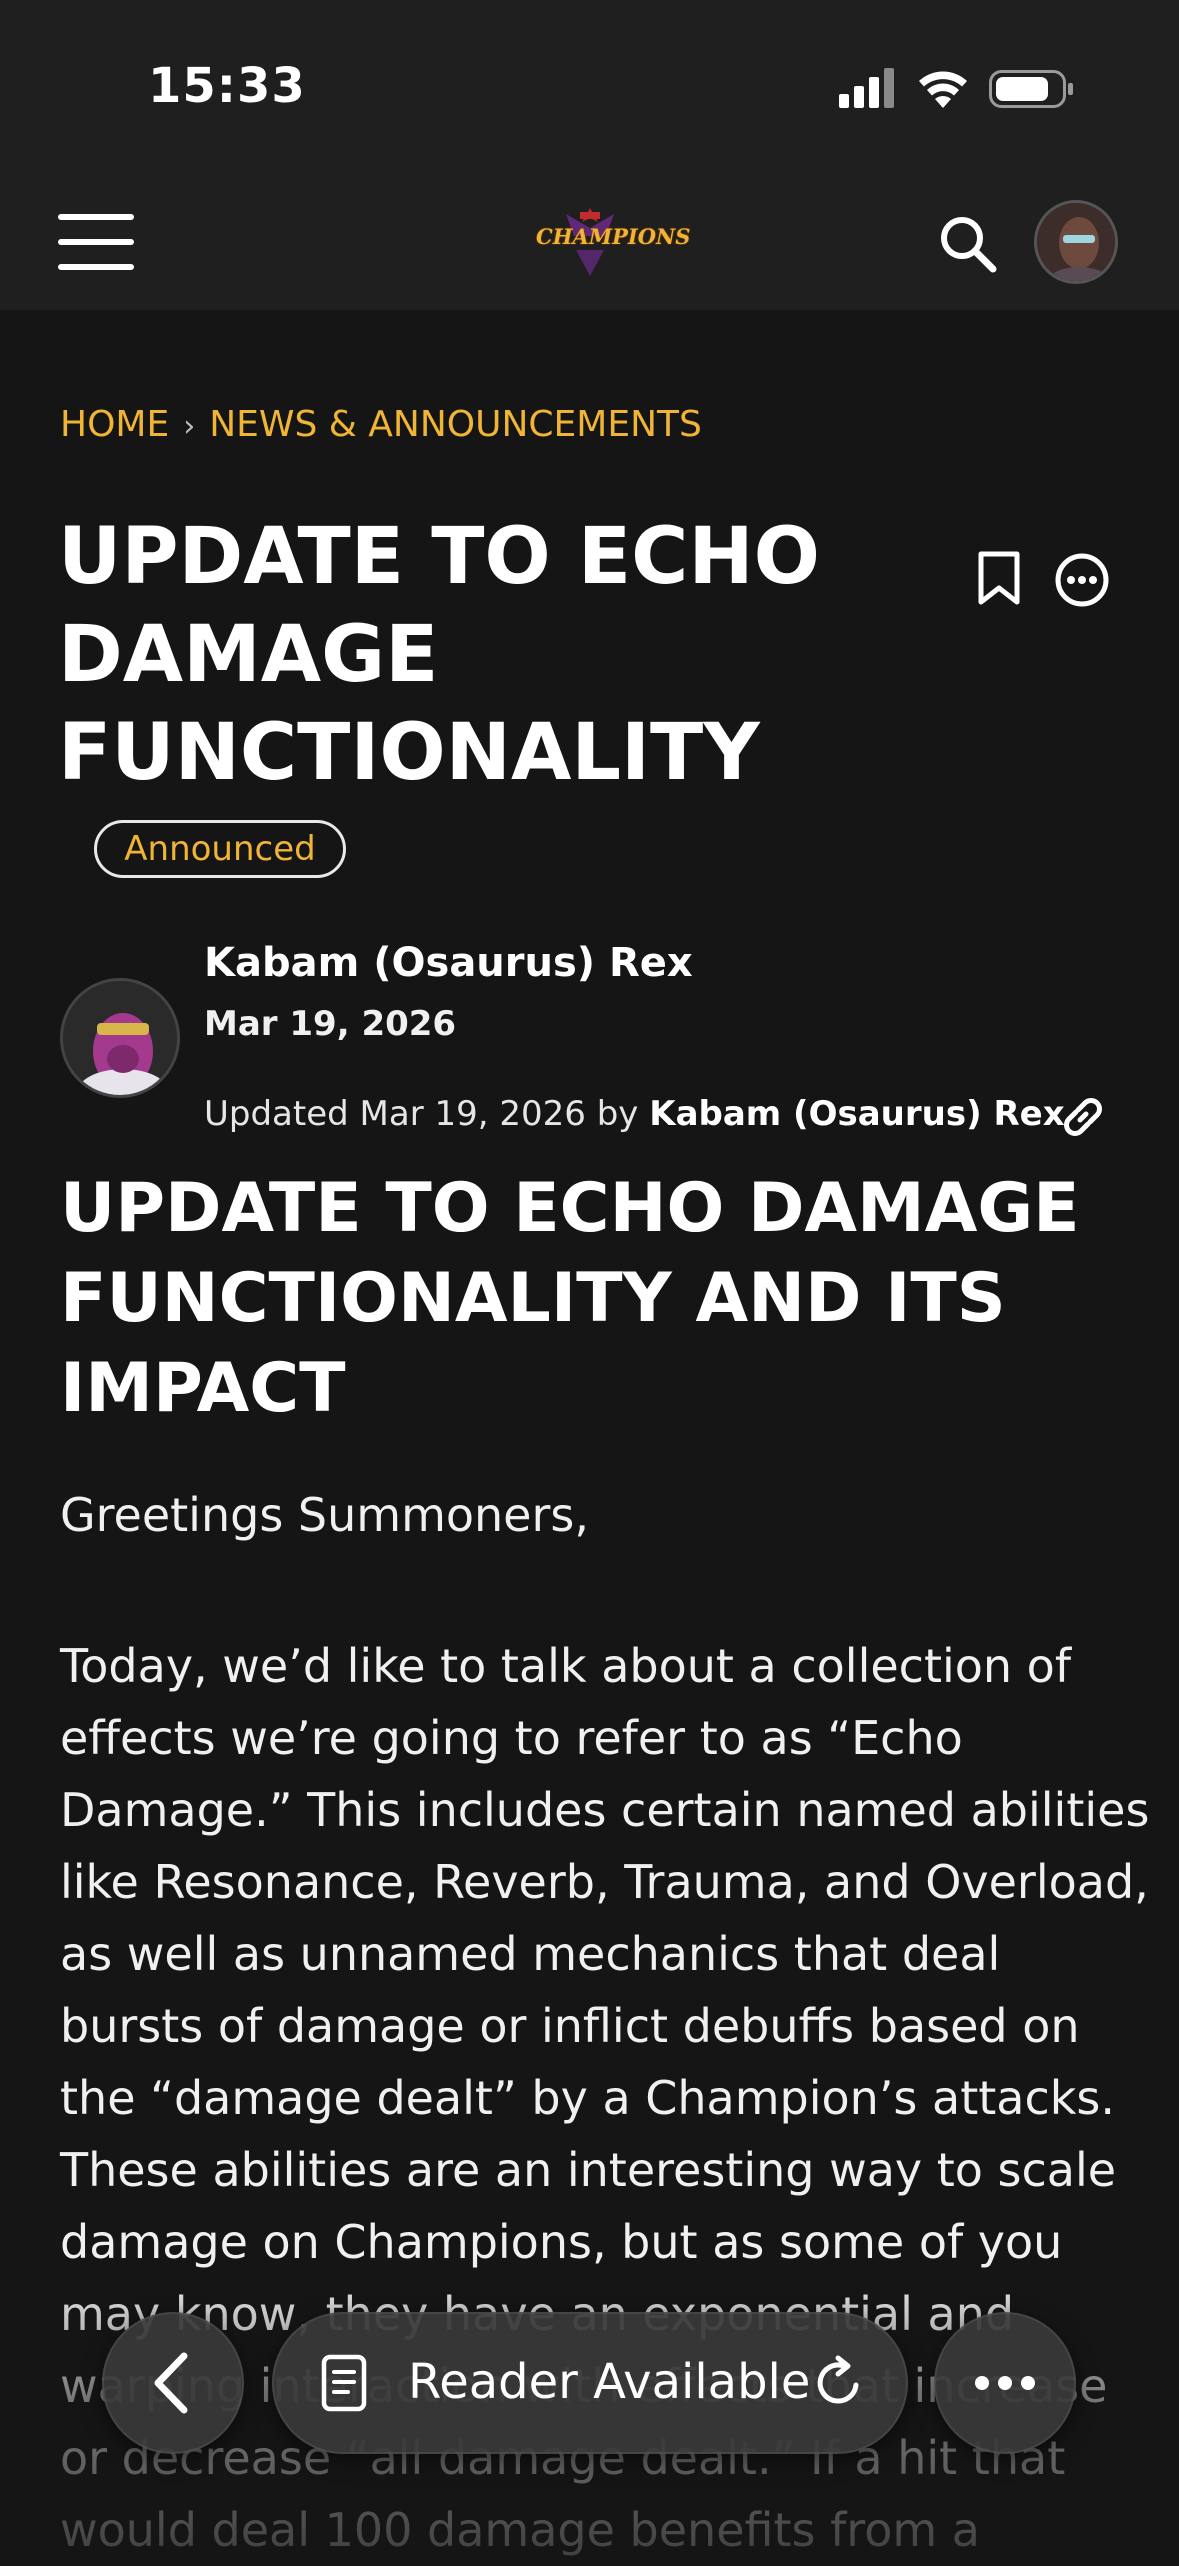 The width and height of the screenshot is (1179, 2566). Describe the element at coordinates (220, 849) in the screenshot. I see `status-badge: Announced` at that location.